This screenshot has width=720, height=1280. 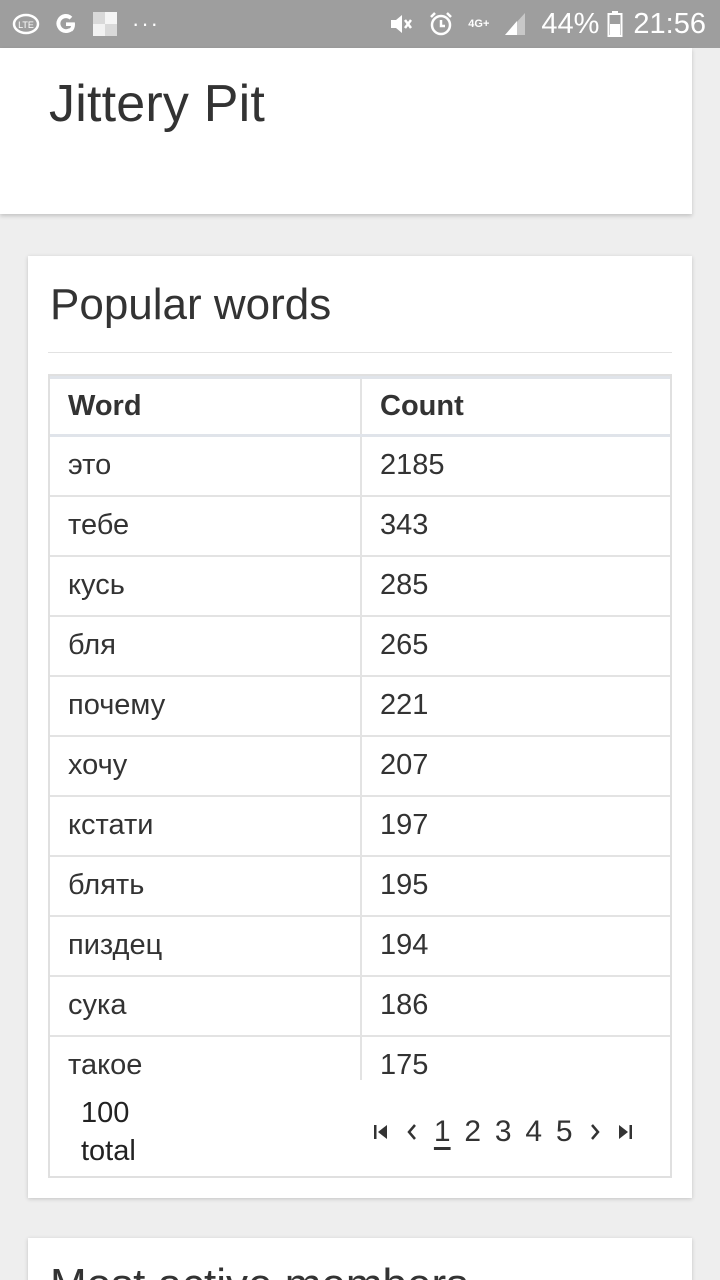 What do you see at coordinates (86, 24) in the screenshot?
I see `status-bar-left: LTE ···` at bounding box center [86, 24].